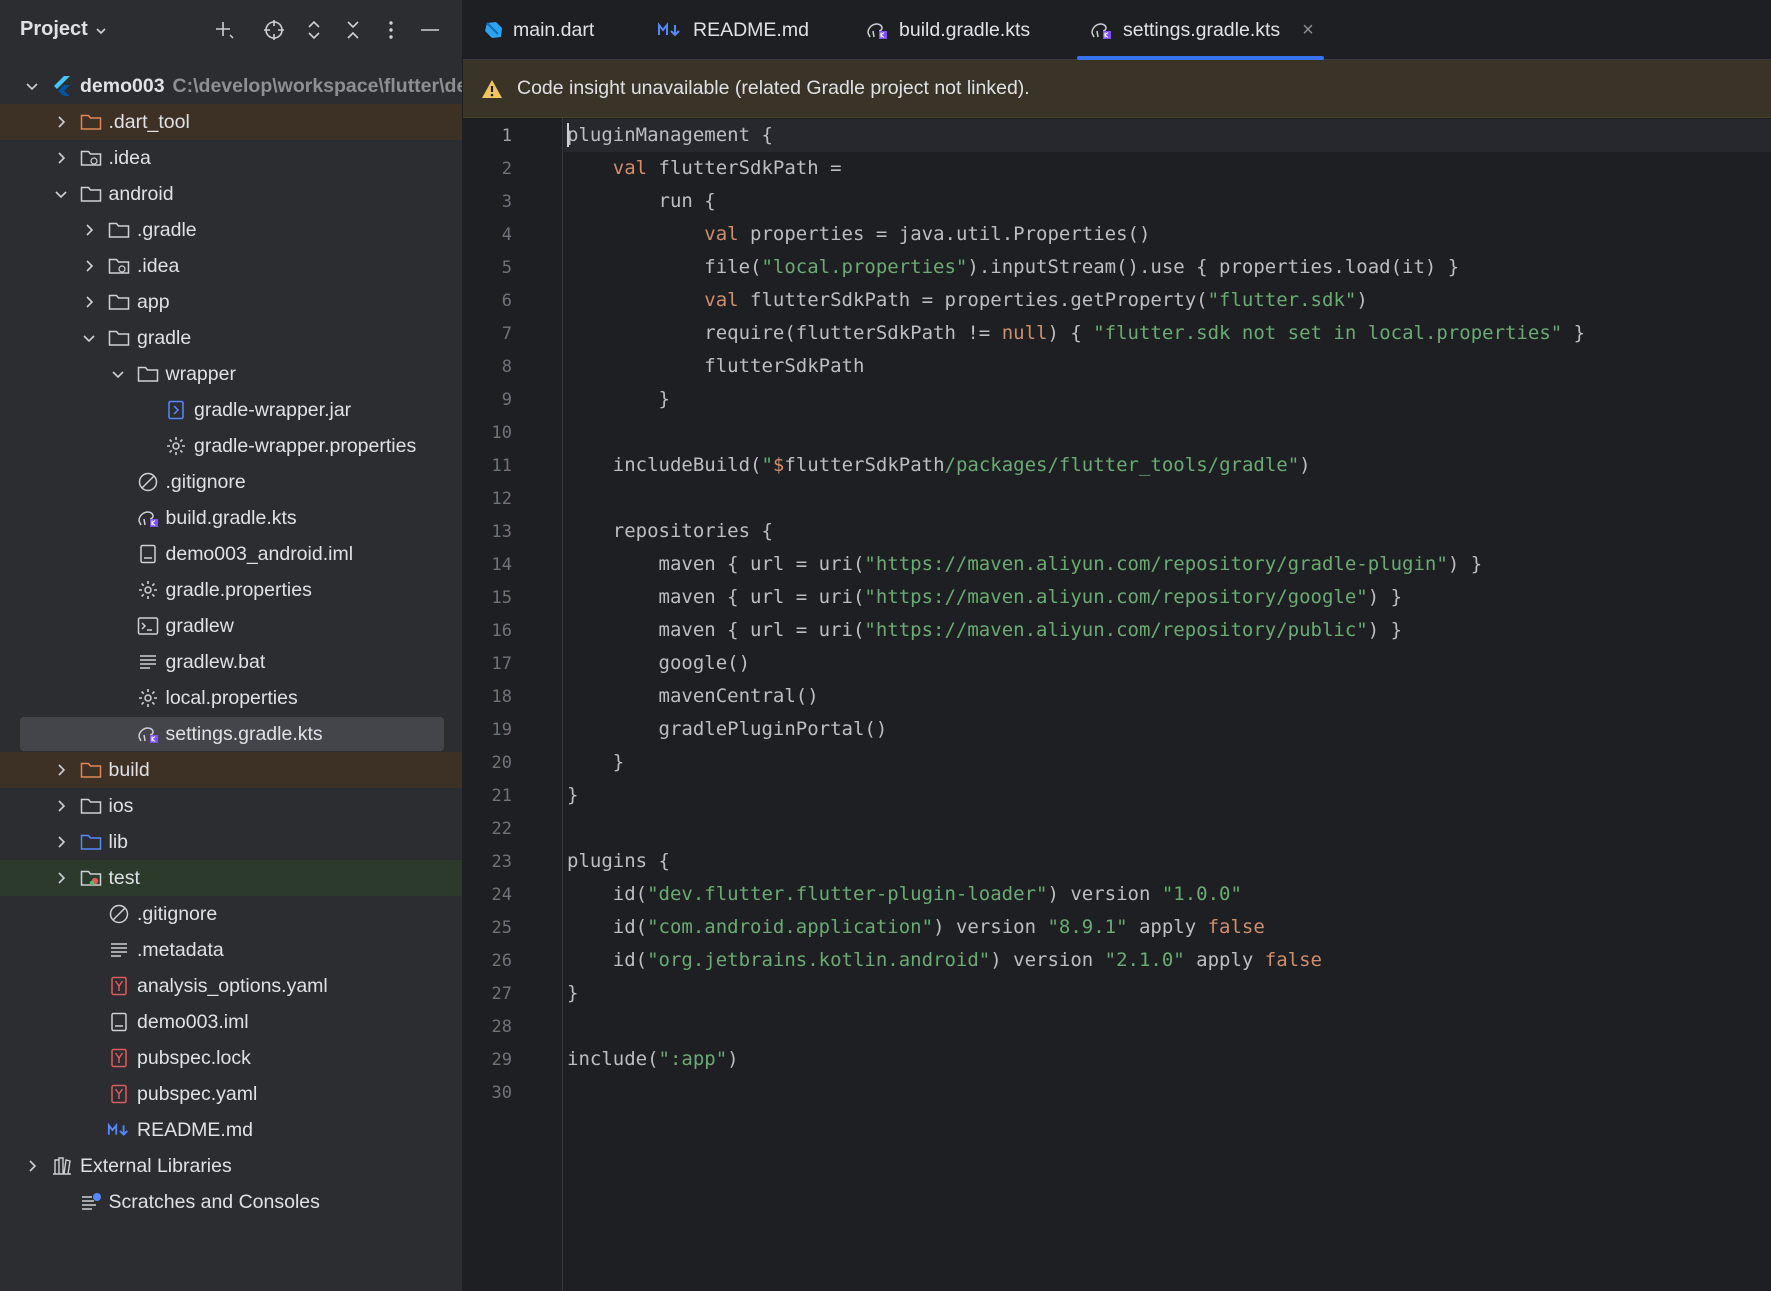 This screenshot has height=1291, width=1771. What do you see at coordinates (231, 806) in the screenshot?
I see `tree-item: ios` at bounding box center [231, 806].